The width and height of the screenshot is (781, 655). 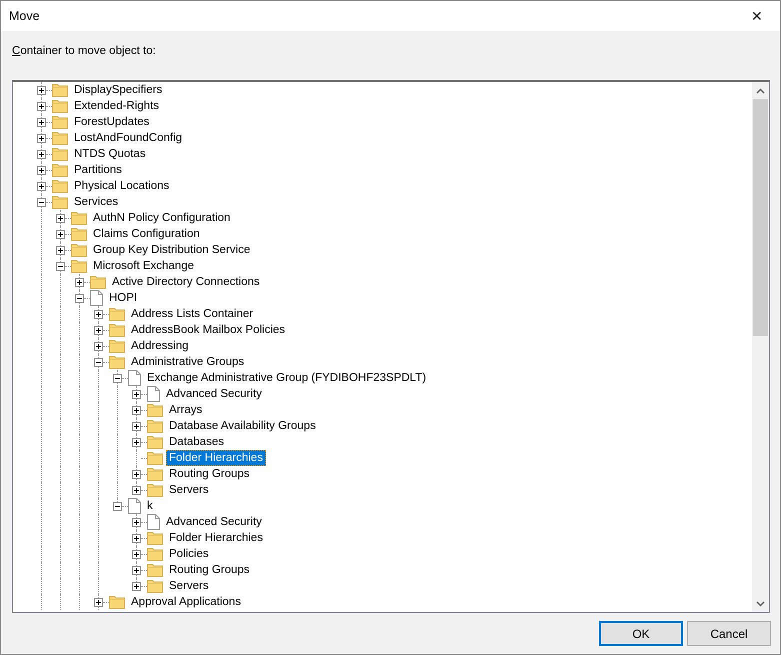 I want to click on tree-item: LostAndFoundConfig, so click(x=128, y=138).